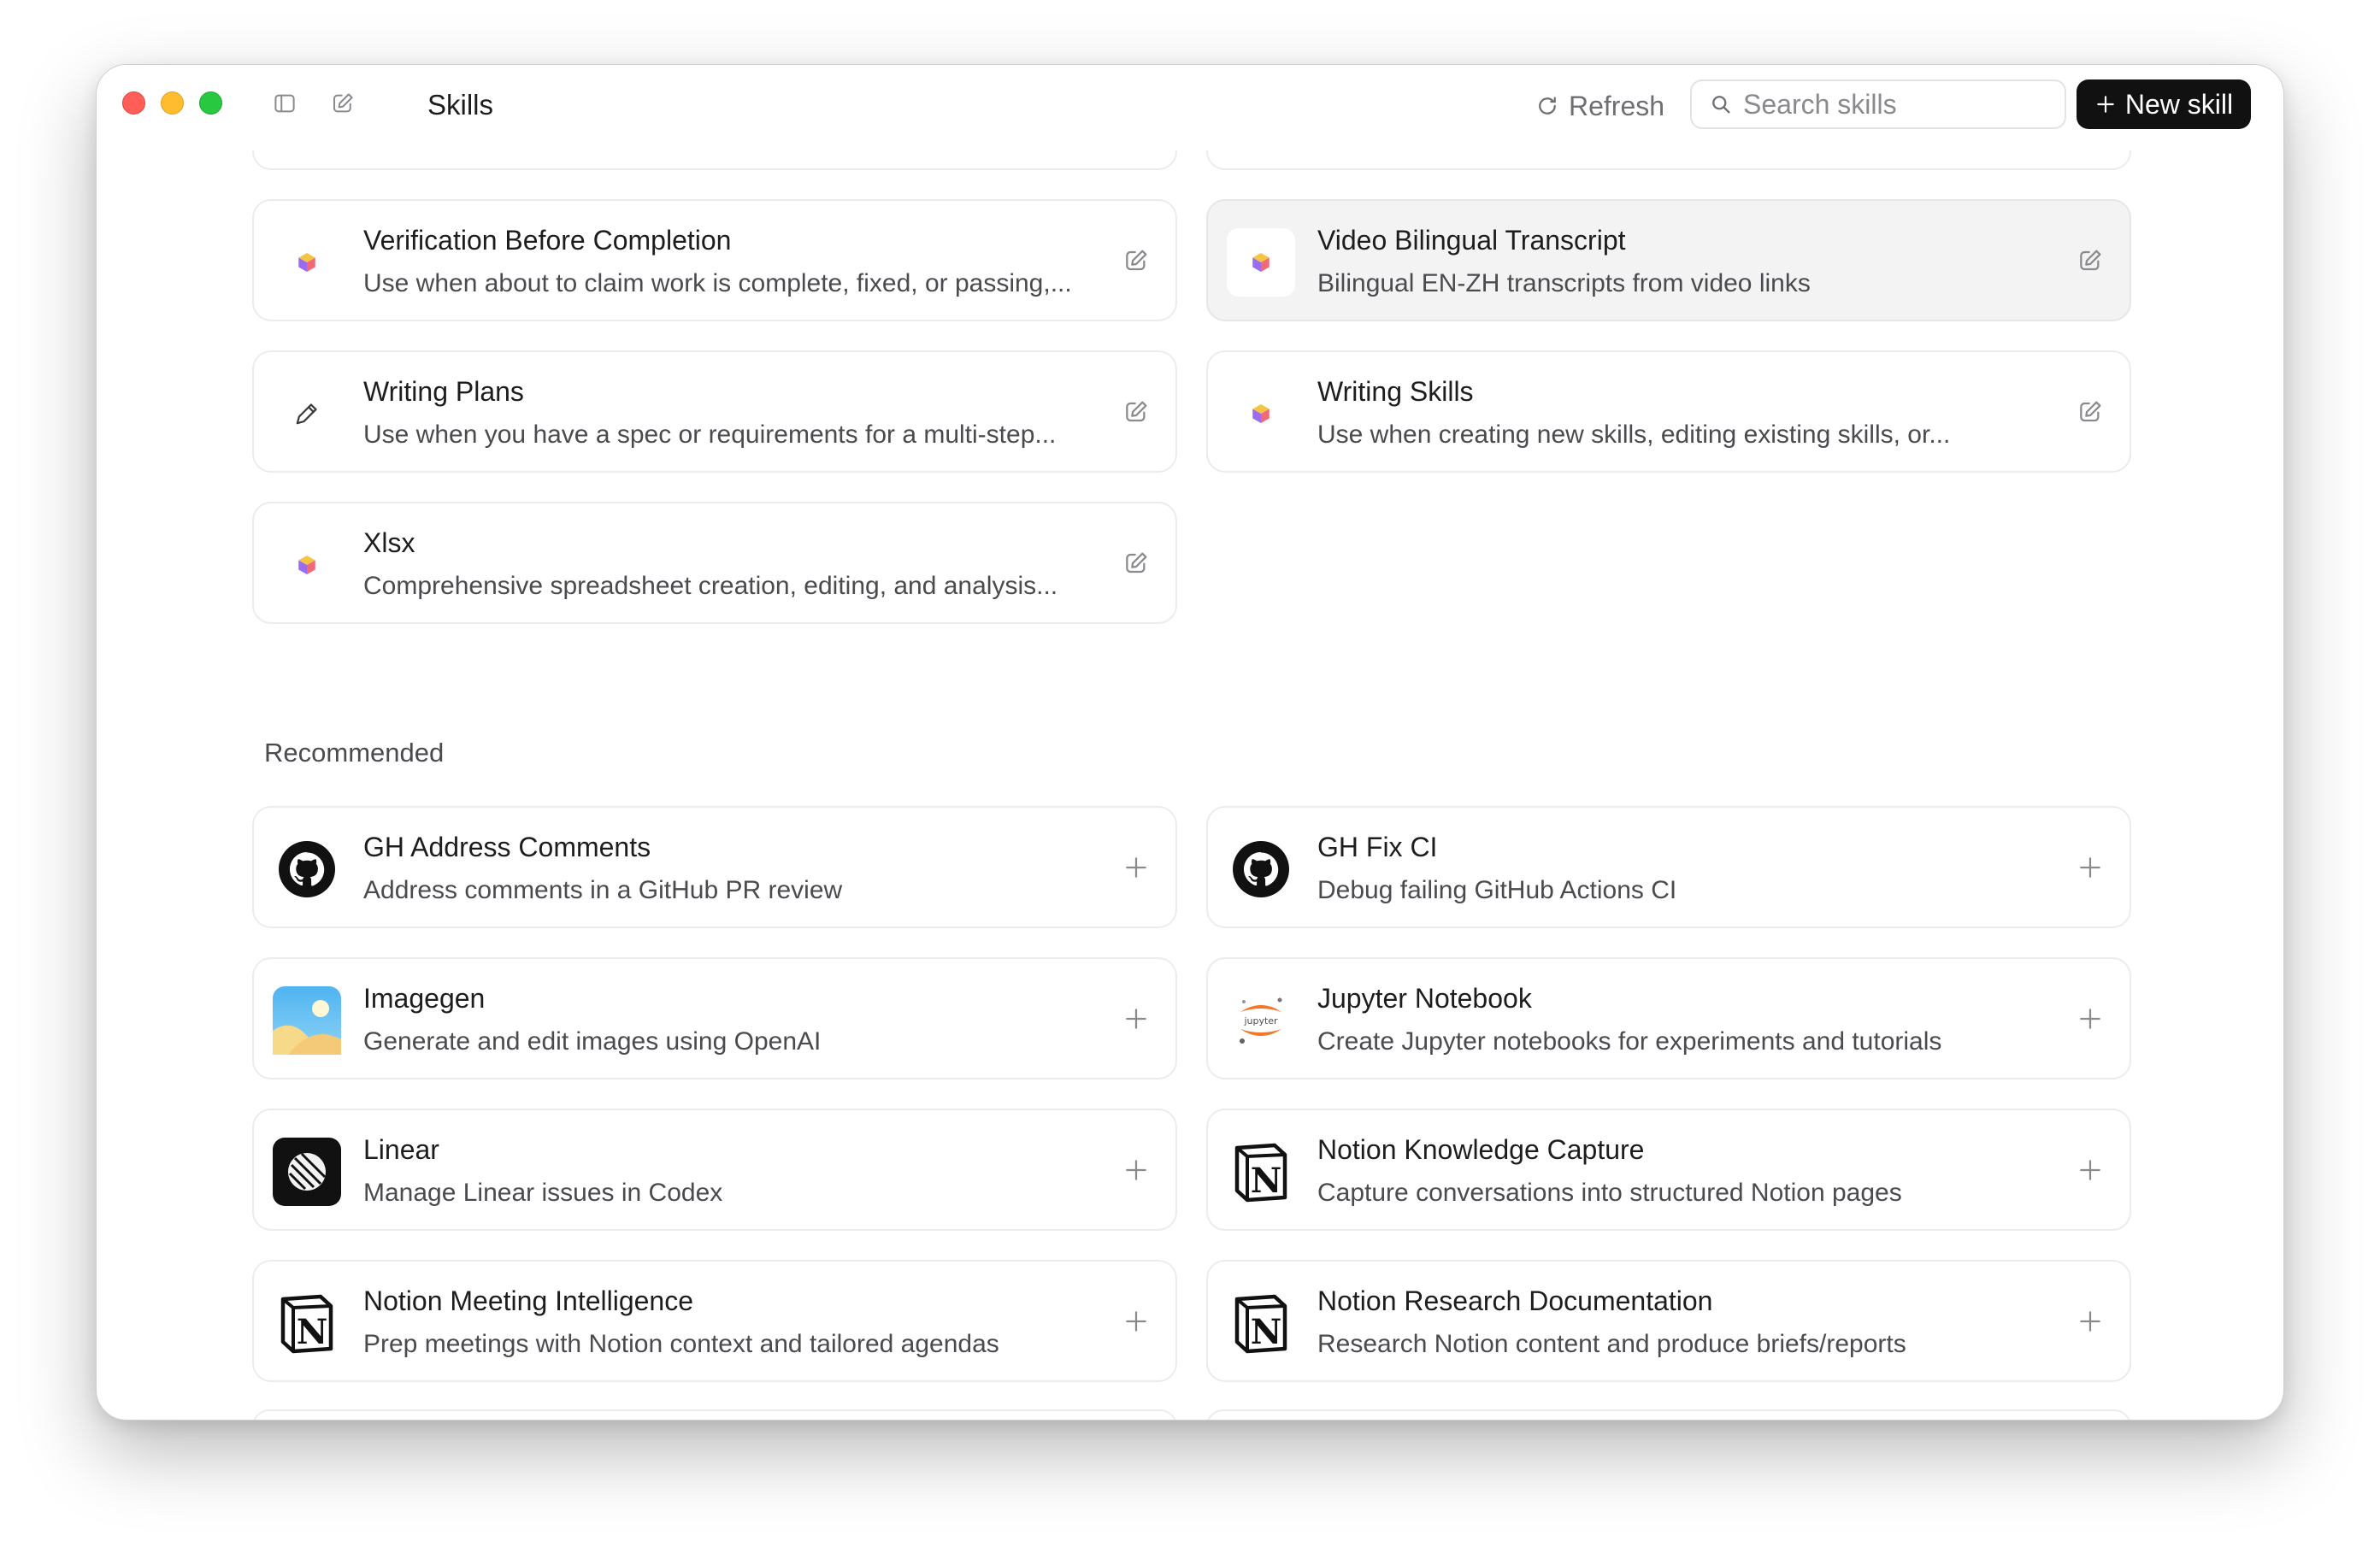  Describe the element at coordinates (1515, 1300) in the screenshot. I see `skill-name: Notion Research Documentation` at that location.